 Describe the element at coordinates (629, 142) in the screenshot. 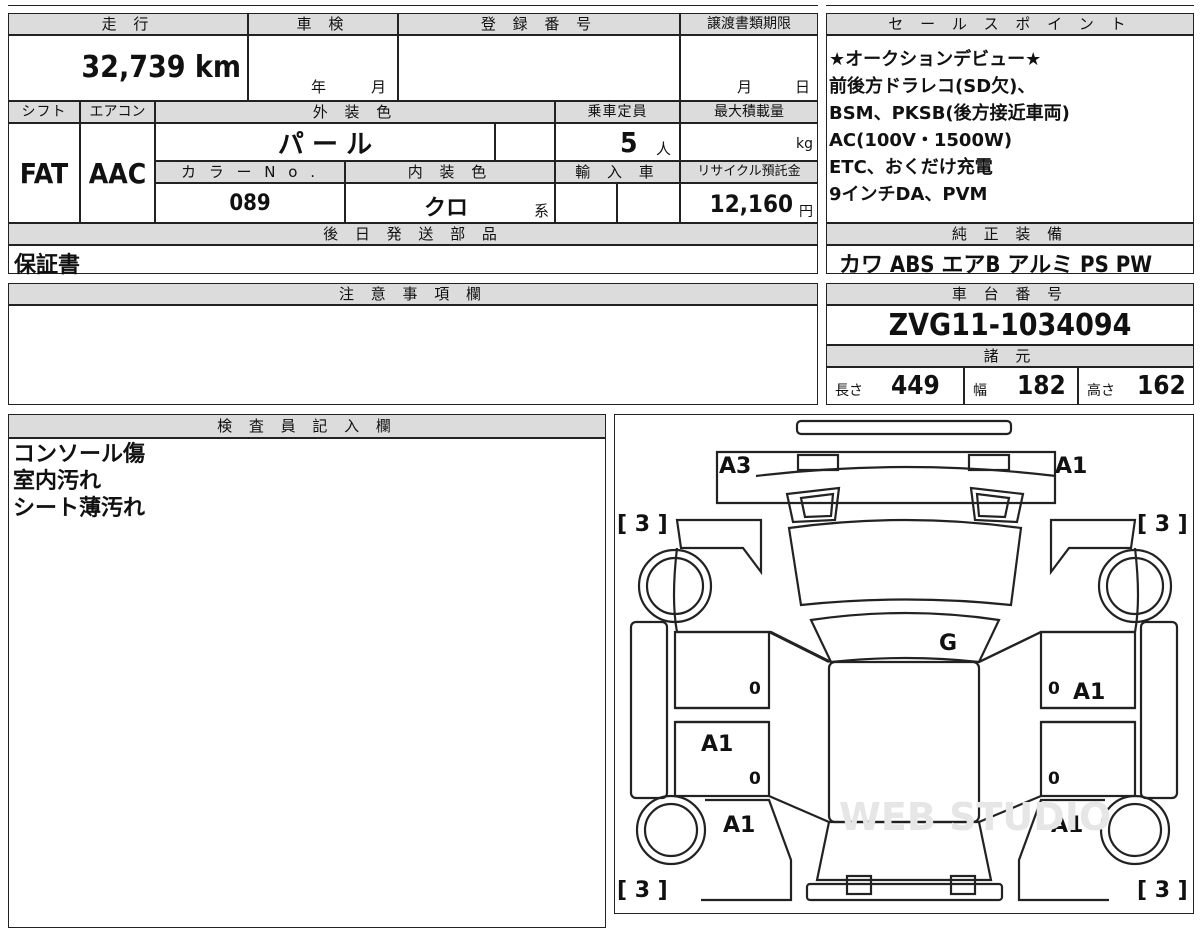

I see `capacity-value: 5` at that location.